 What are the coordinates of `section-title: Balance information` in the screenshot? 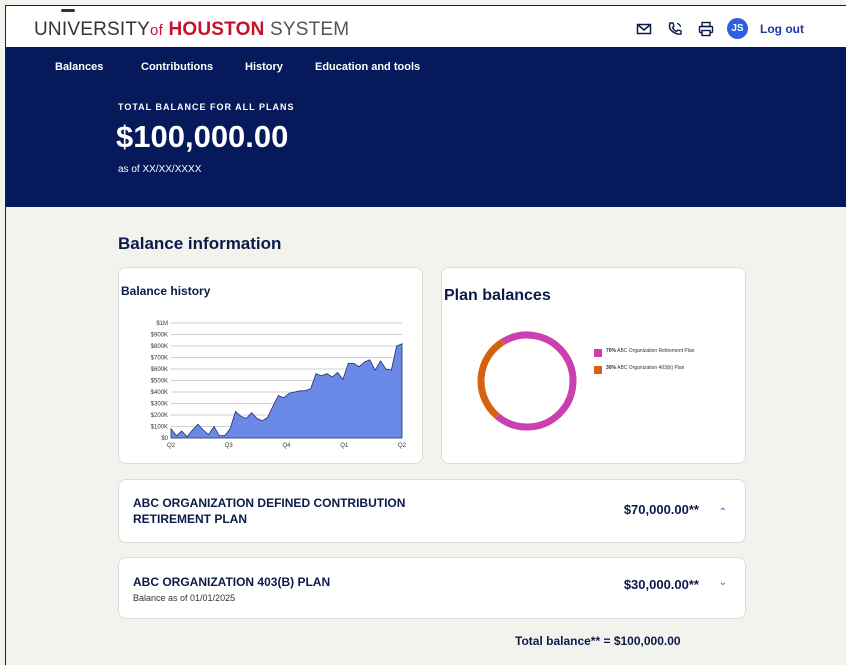 It's located at (200, 243).